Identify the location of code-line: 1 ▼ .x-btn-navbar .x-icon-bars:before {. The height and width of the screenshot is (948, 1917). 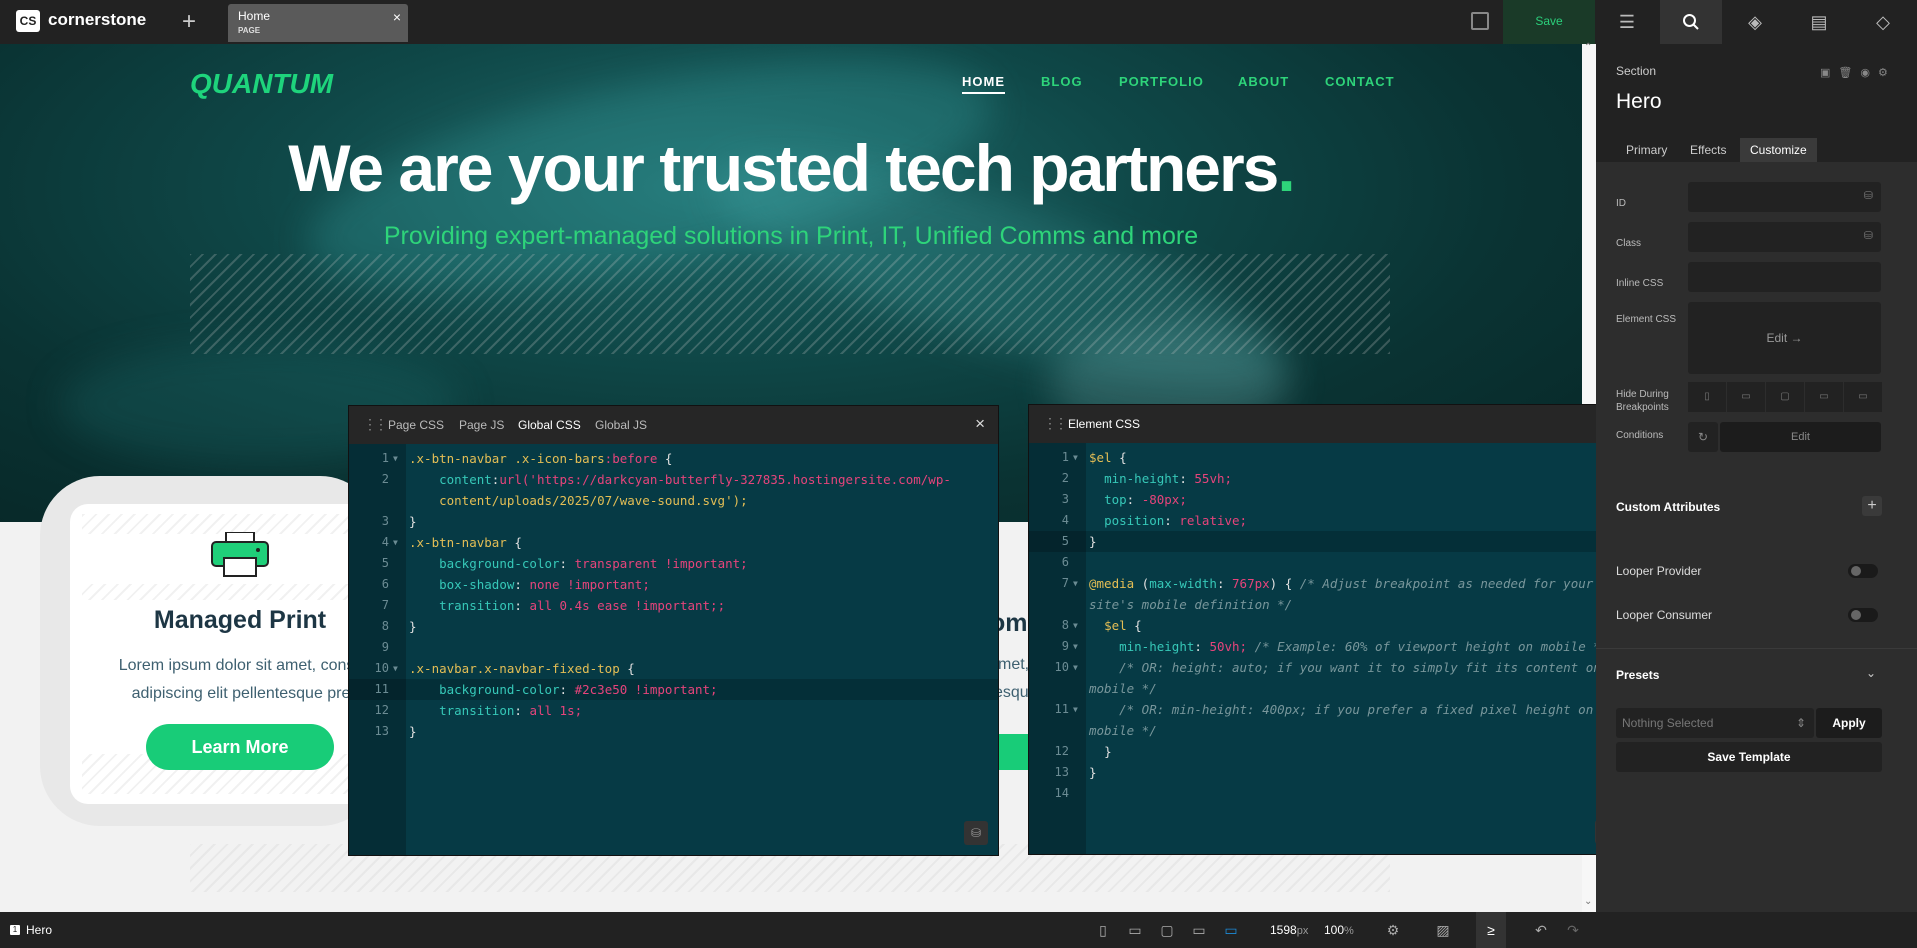
(673, 458).